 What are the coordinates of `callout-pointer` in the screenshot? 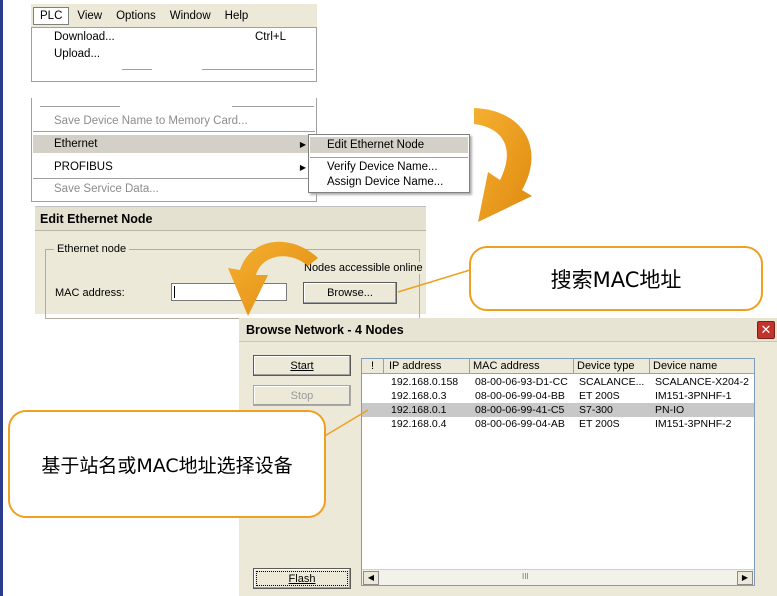 It's located at (434, 281).